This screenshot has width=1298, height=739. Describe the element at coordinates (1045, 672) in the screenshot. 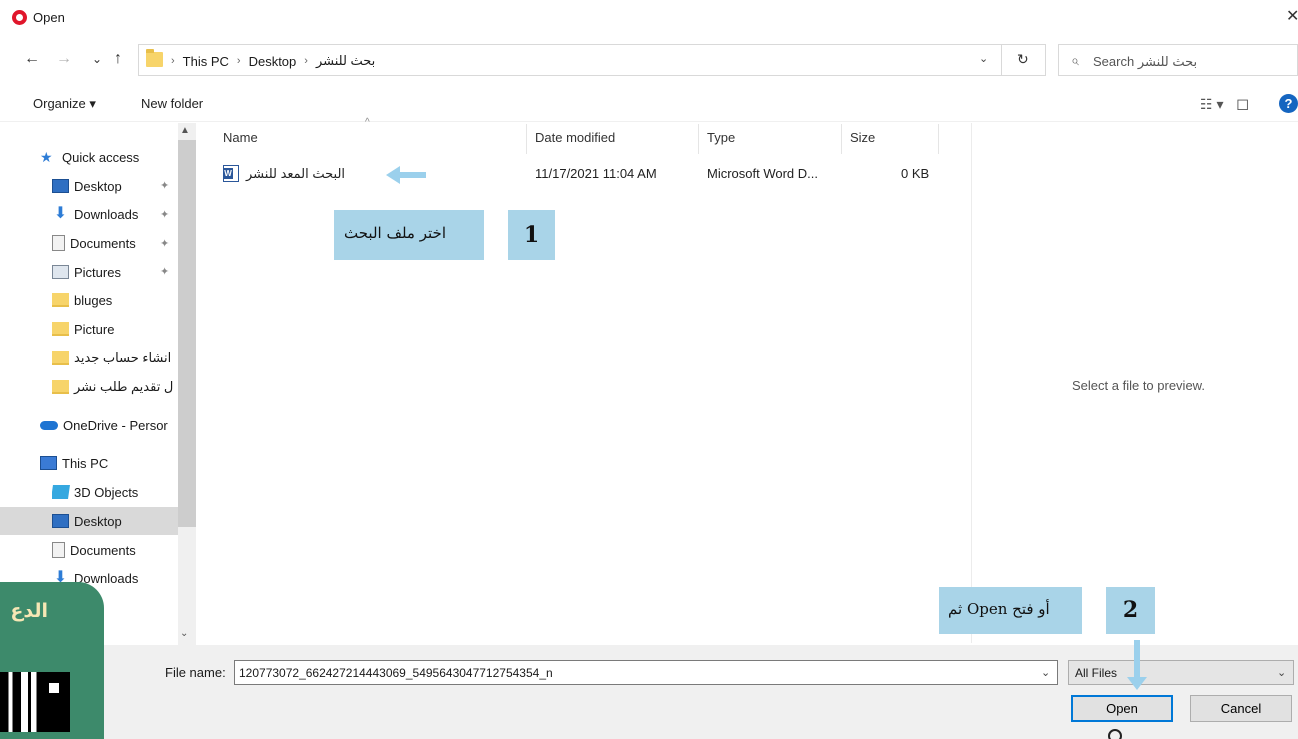

I see `file-name-dropdown-icon: ⌄` at that location.